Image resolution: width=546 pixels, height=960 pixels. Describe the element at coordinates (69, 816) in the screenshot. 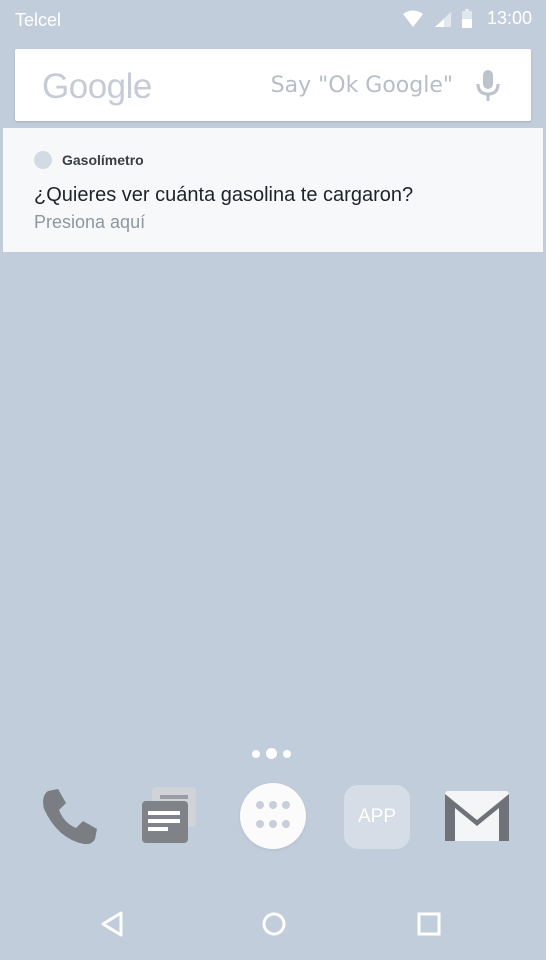

I see `phone-icon` at that location.